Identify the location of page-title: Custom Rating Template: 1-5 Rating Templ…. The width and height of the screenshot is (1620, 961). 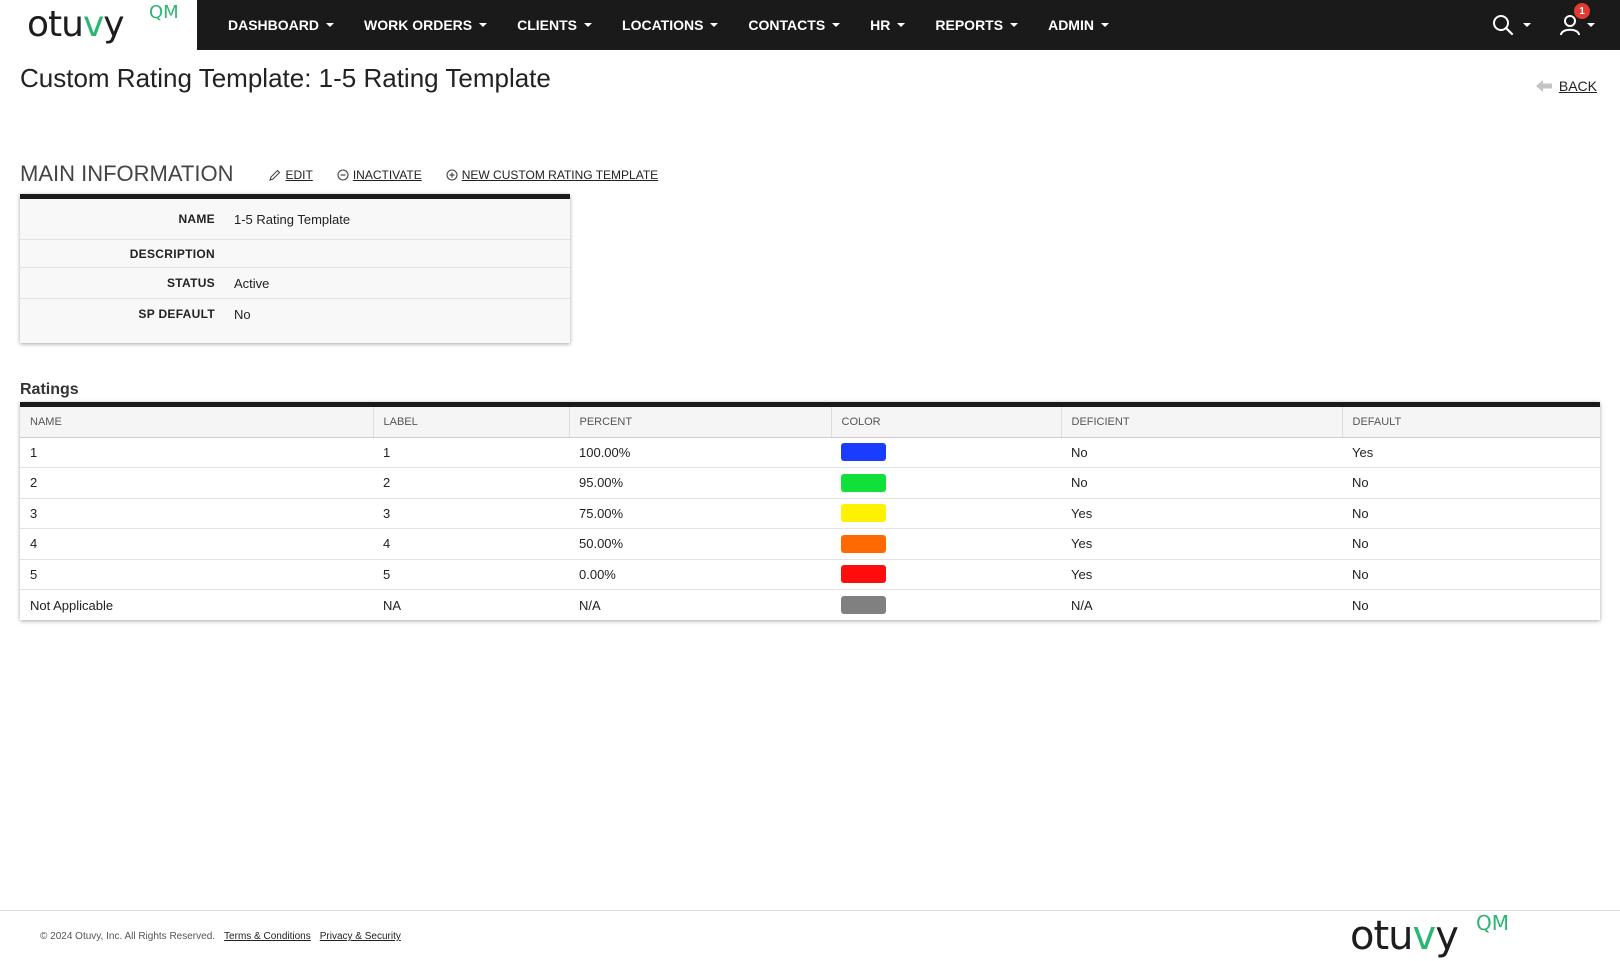
(285, 78).